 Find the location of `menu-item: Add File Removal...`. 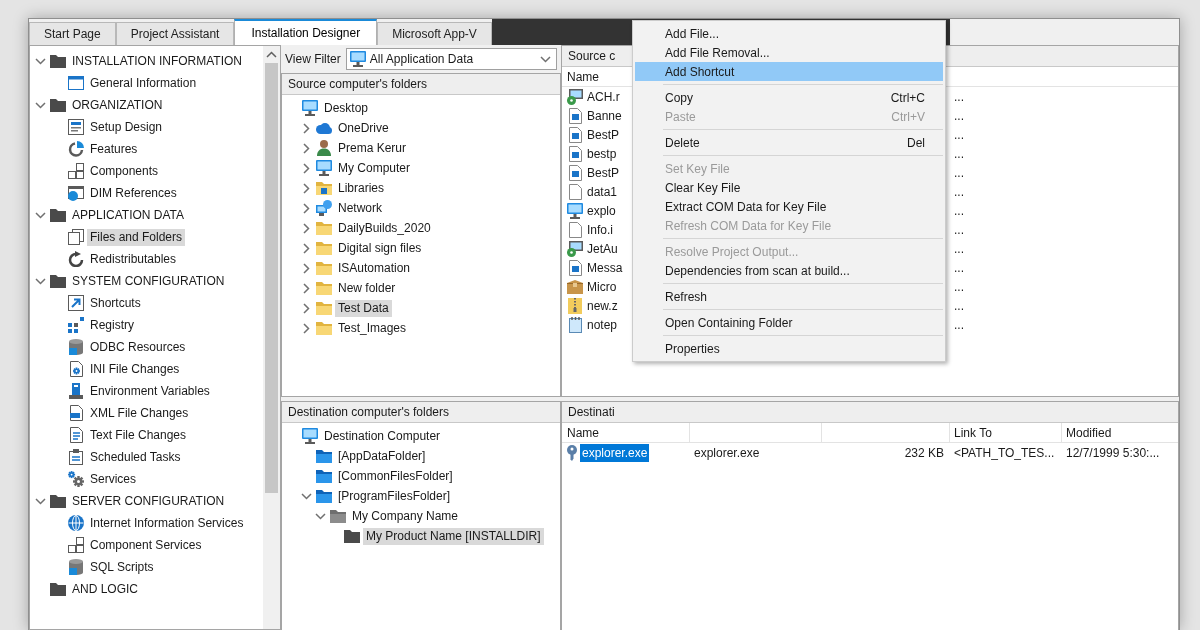

menu-item: Add File Removal... is located at coordinates (789, 52).